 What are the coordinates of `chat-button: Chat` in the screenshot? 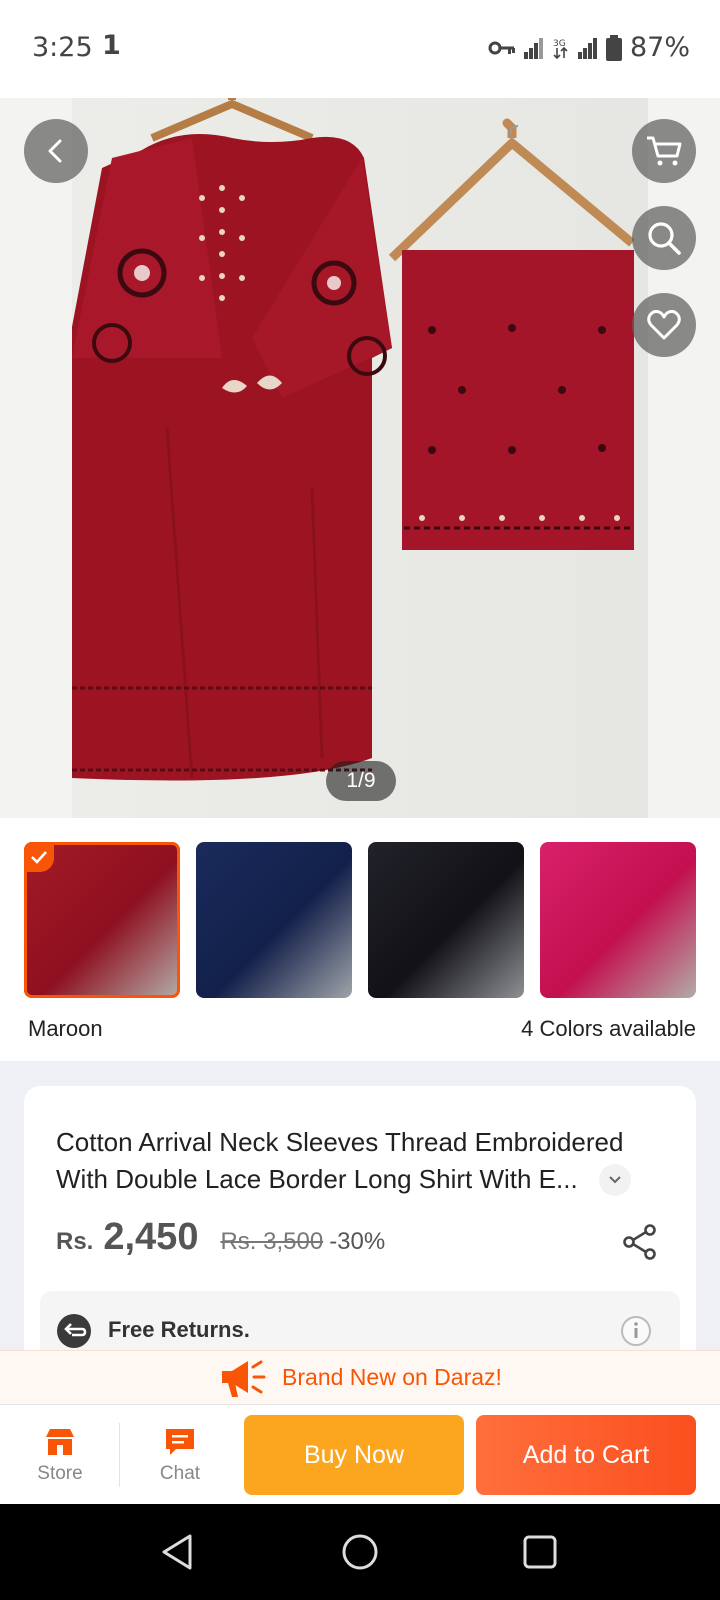 It's located at (180, 1459).